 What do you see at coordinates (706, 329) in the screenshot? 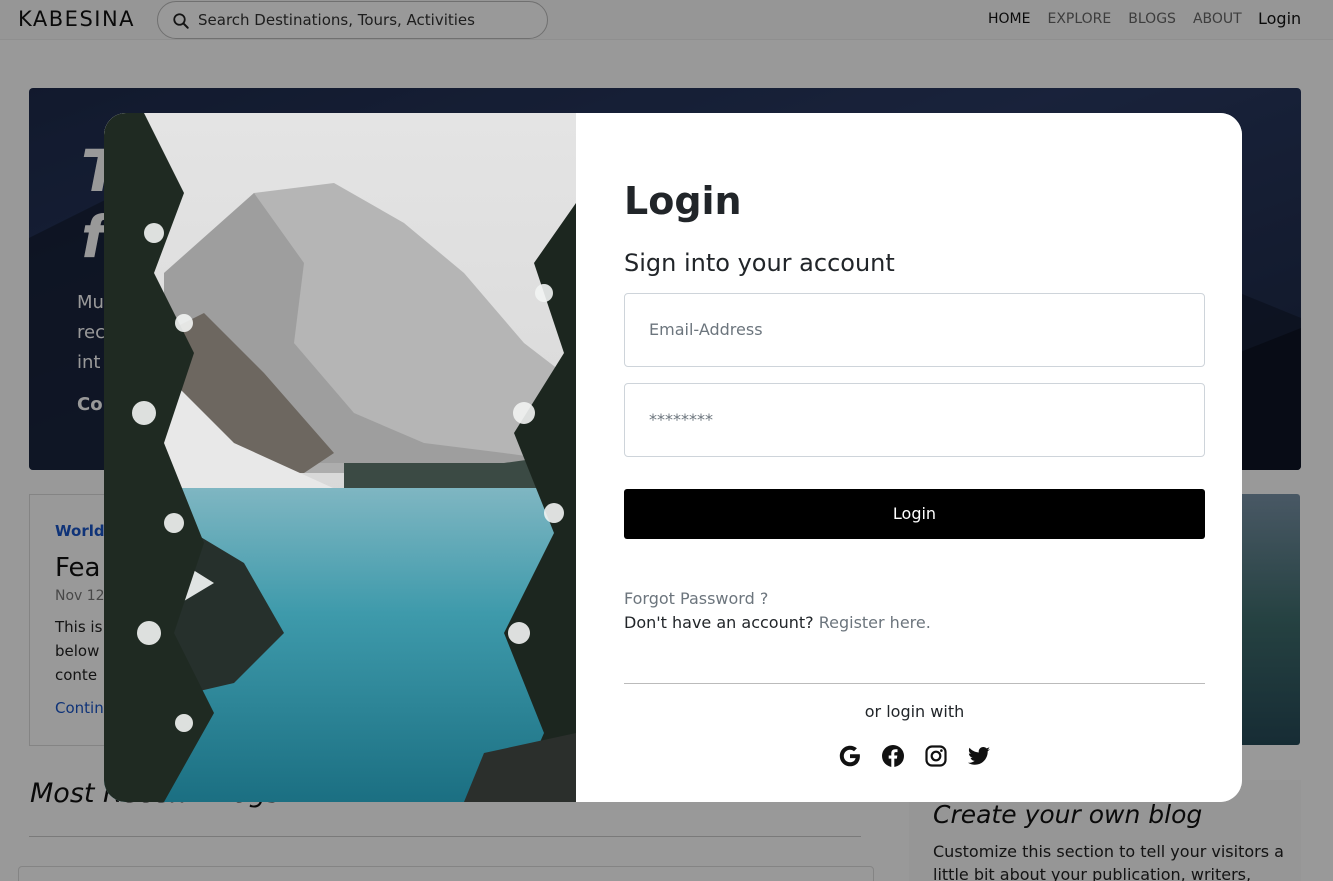
I see `email-placeholder: Email-Address` at bounding box center [706, 329].